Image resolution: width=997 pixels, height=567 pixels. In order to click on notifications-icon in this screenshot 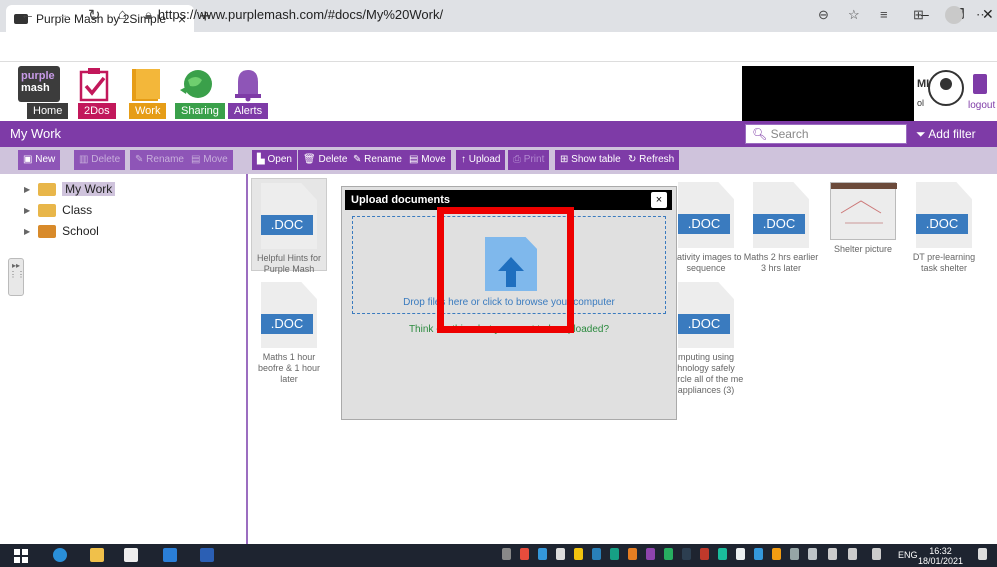, I will do `click(982, 554)`.